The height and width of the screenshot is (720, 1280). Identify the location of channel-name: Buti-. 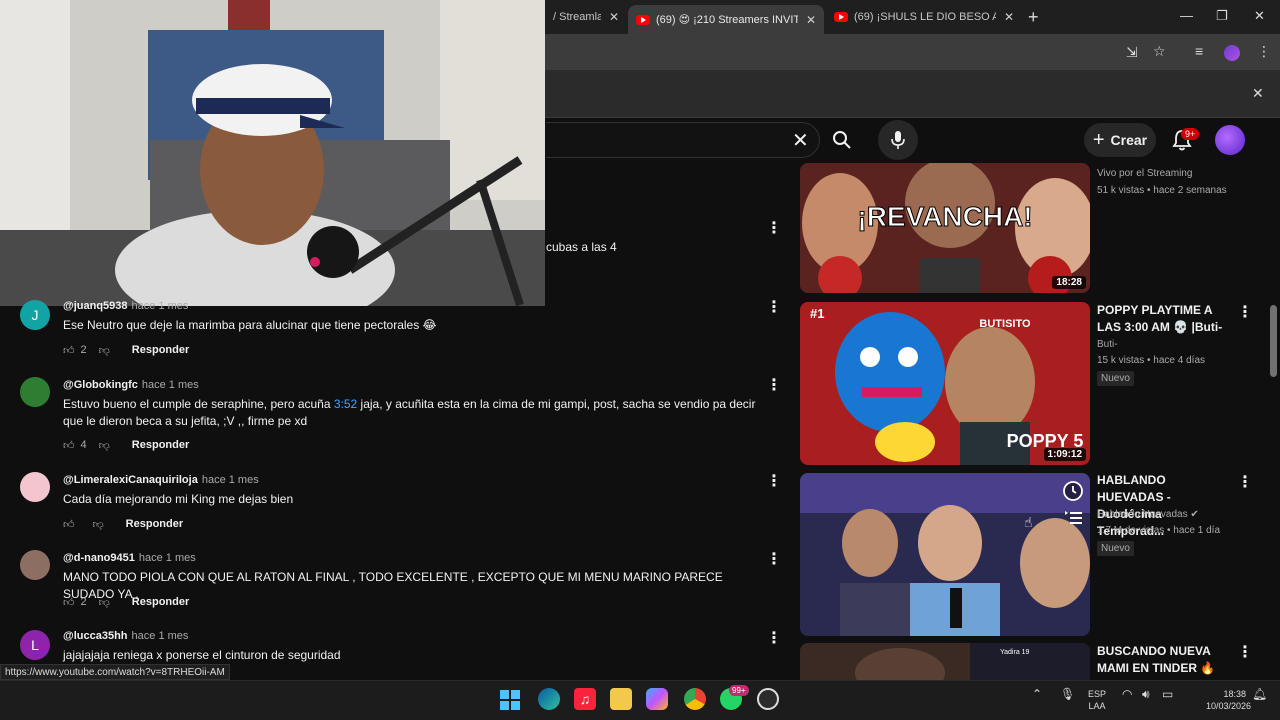
(1172, 344).